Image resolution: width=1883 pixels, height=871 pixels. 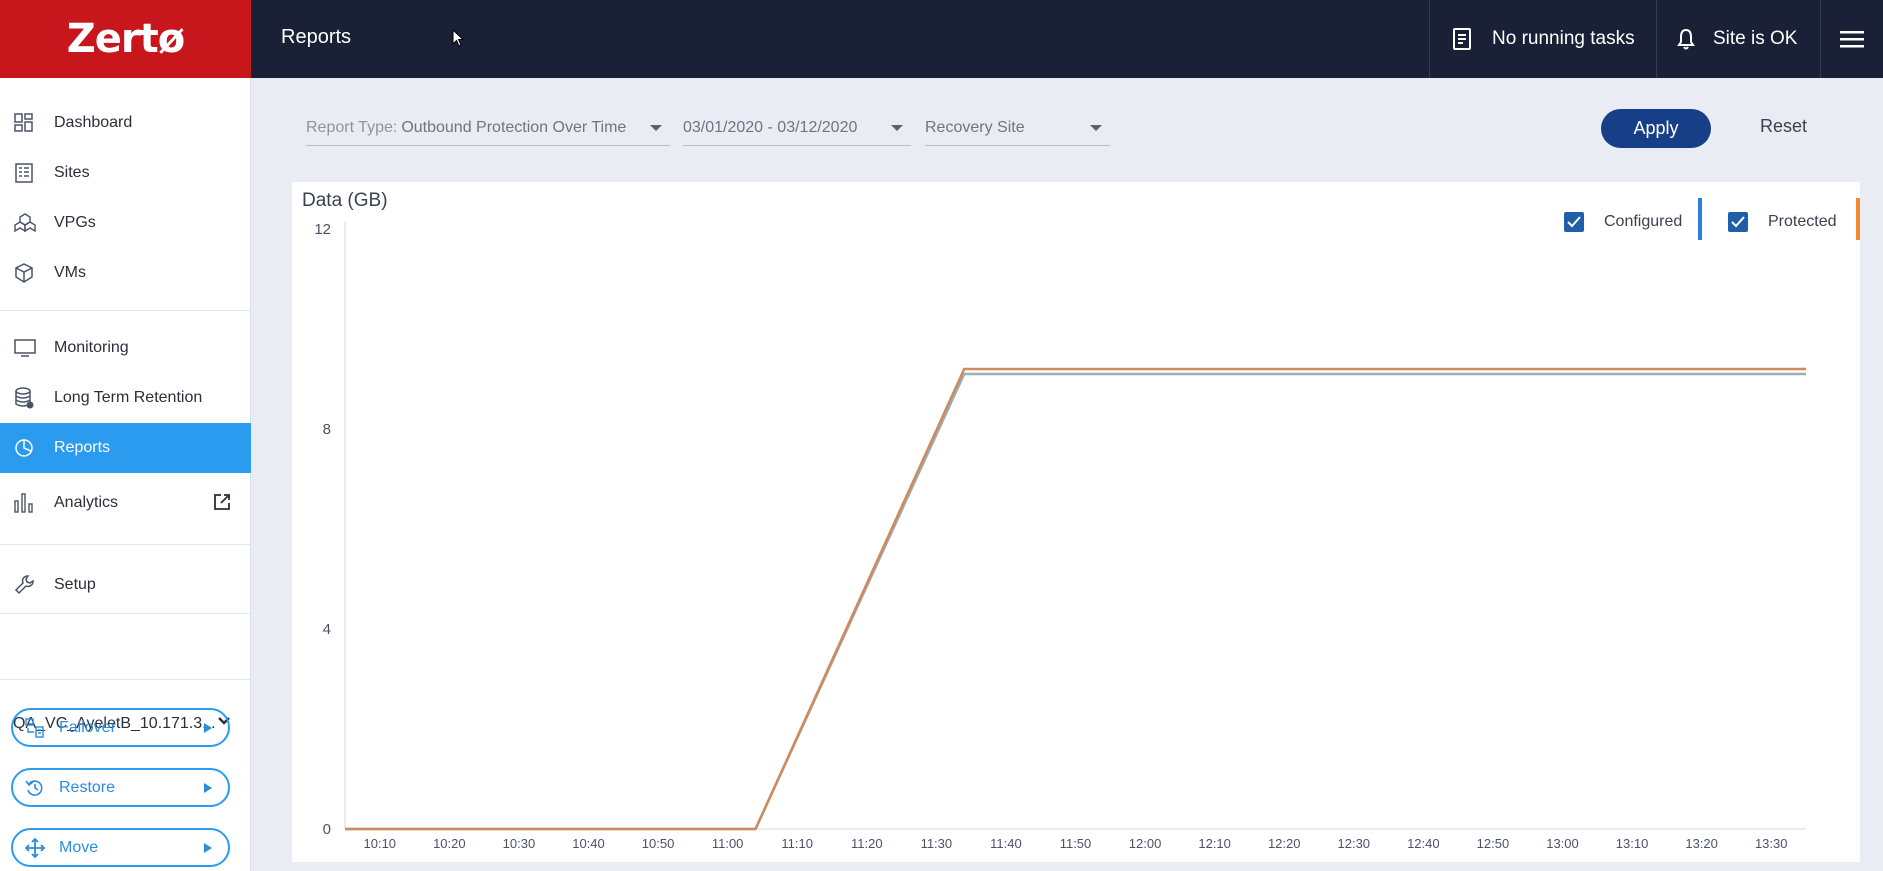 What do you see at coordinates (125, 173) in the screenshot?
I see `sidebar-item-sites: Sites` at bounding box center [125, 173].